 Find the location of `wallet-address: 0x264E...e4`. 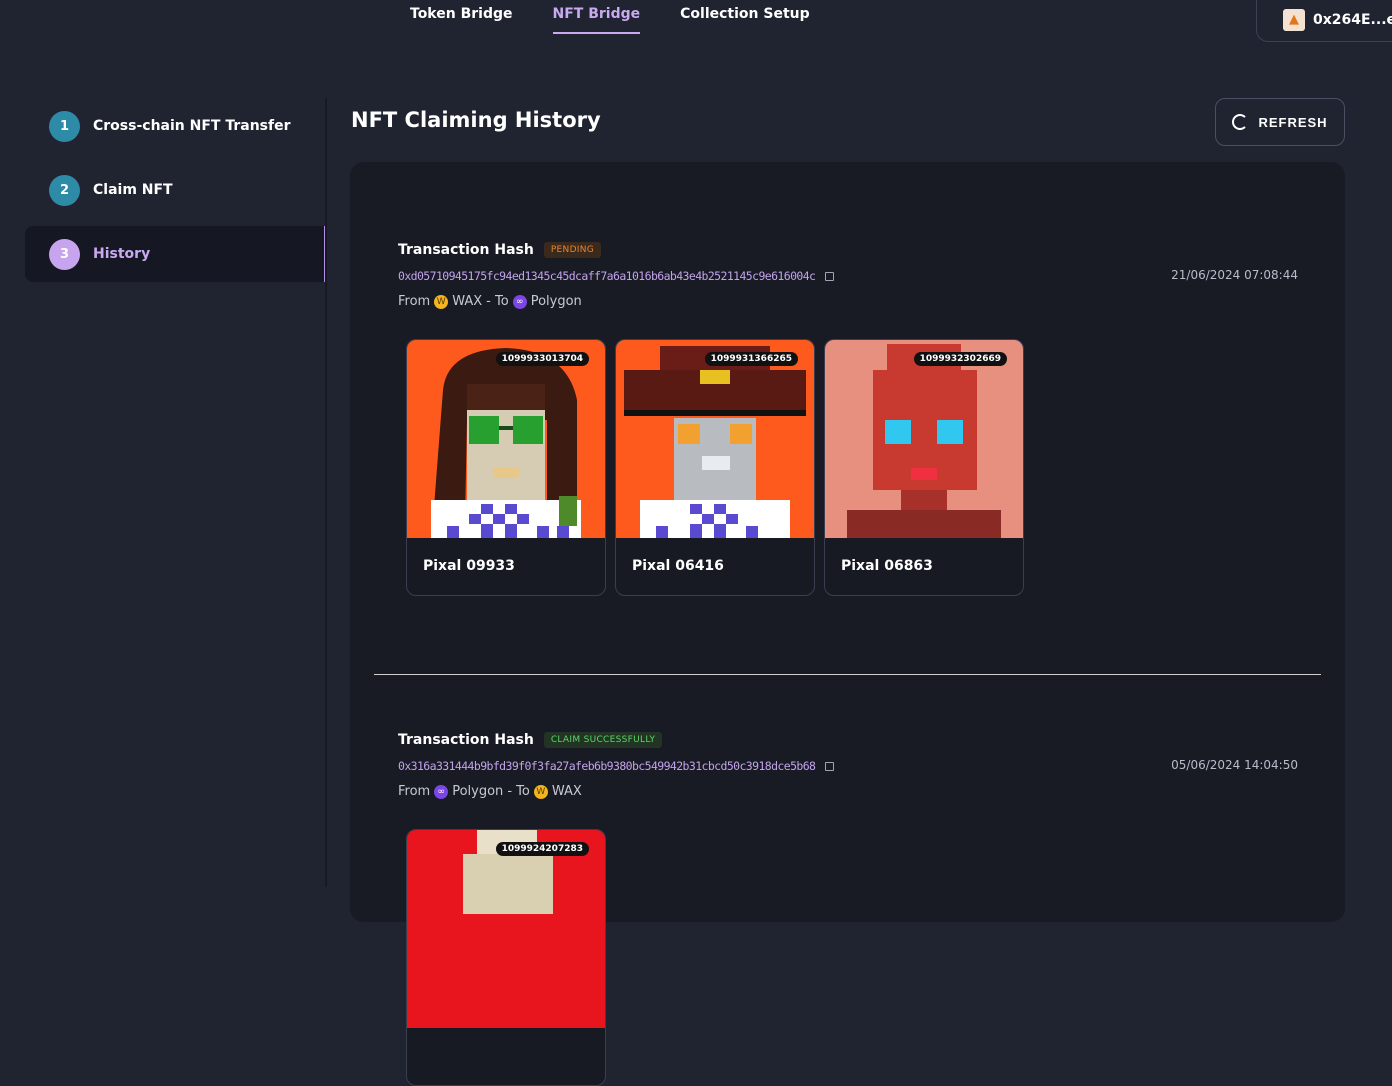

wallet-address: 0x264E...e4 is located at coordinates (1352, 19).